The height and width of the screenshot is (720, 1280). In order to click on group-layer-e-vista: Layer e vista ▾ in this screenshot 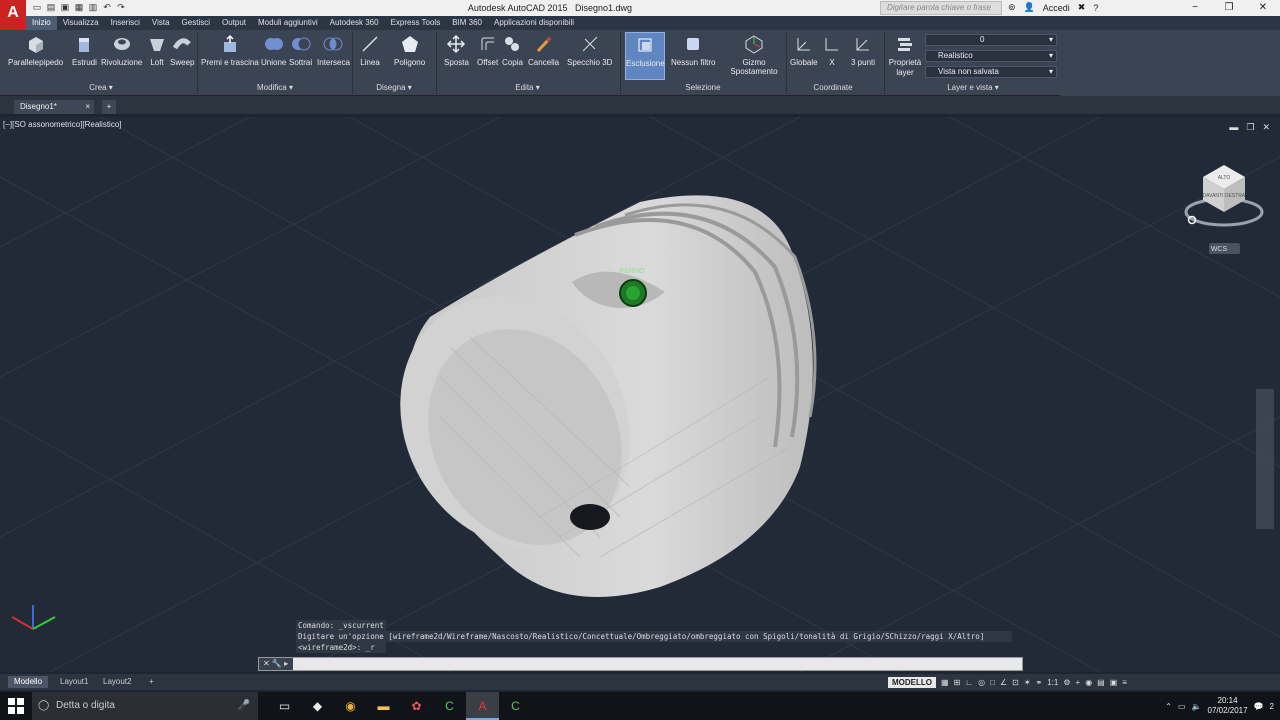, I will do `click(973, 87)`.